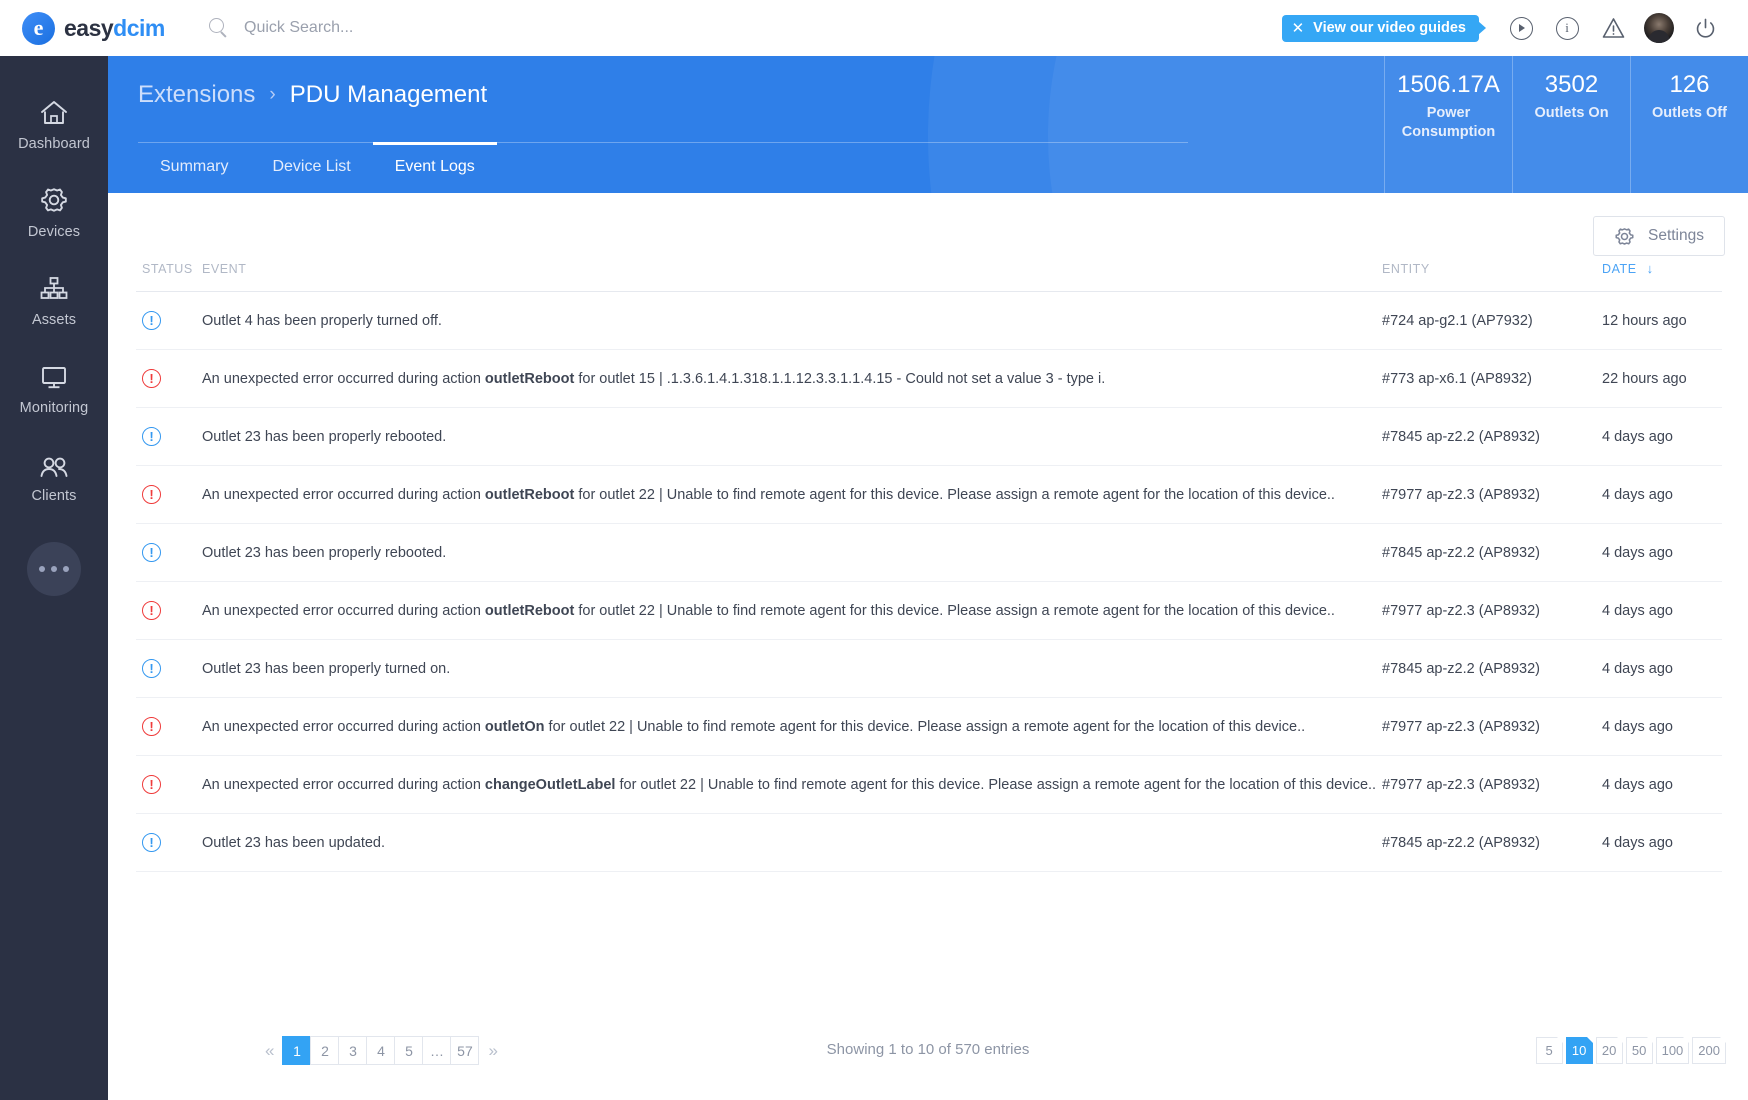  I want to click on sidebar-item-assets: Assets, so click(54, 298).